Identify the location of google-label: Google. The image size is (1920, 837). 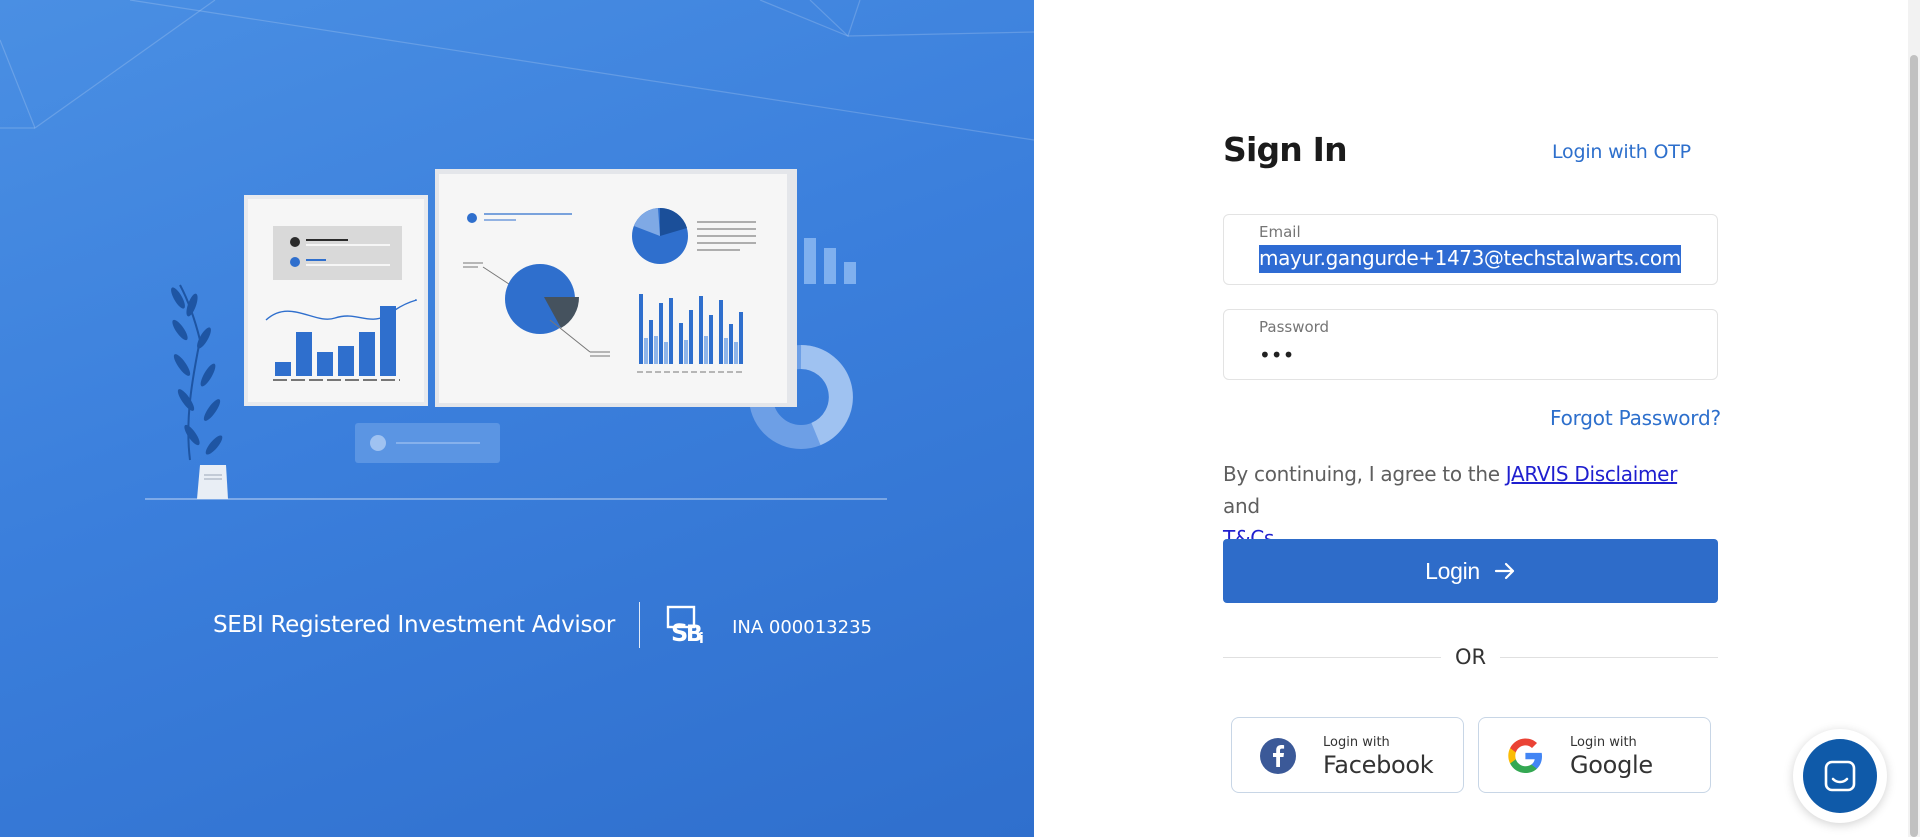
(1611, 765).